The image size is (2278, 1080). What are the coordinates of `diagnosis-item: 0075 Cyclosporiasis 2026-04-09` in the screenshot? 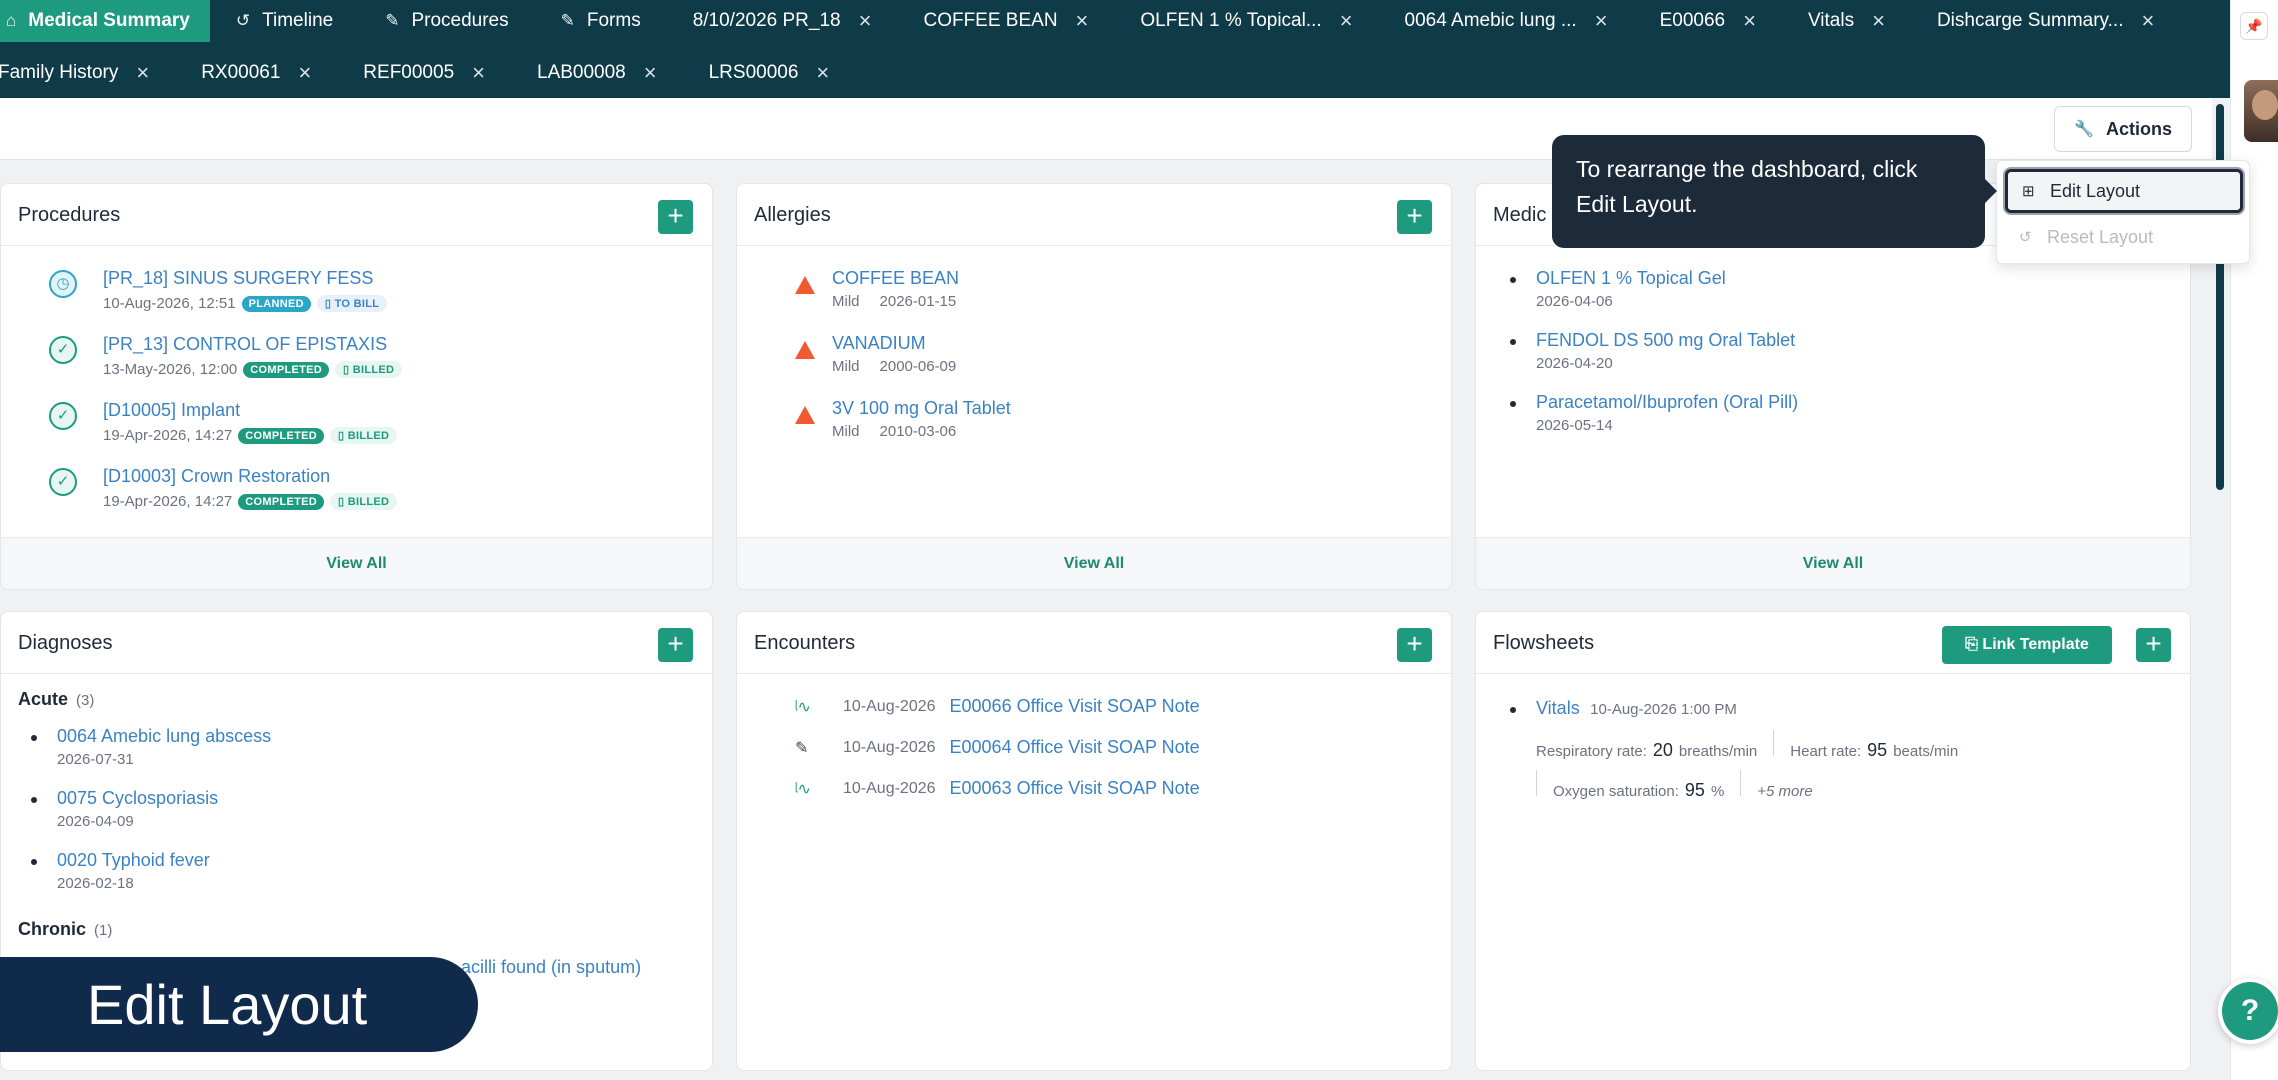 It's located at (124, 809).